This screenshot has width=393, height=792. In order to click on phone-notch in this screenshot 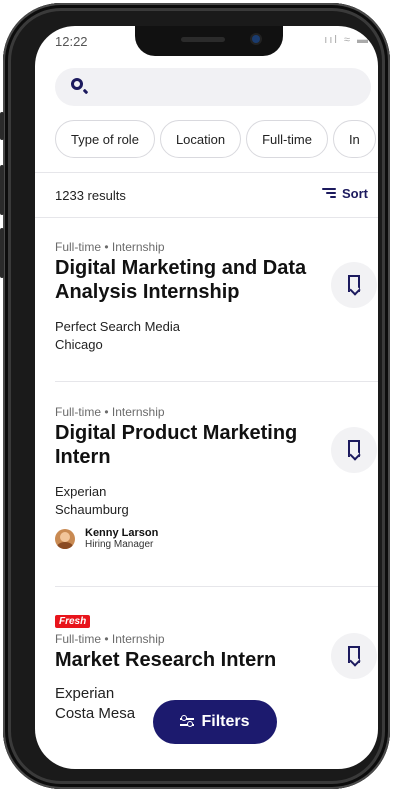, I will do `click(209, 41)`.